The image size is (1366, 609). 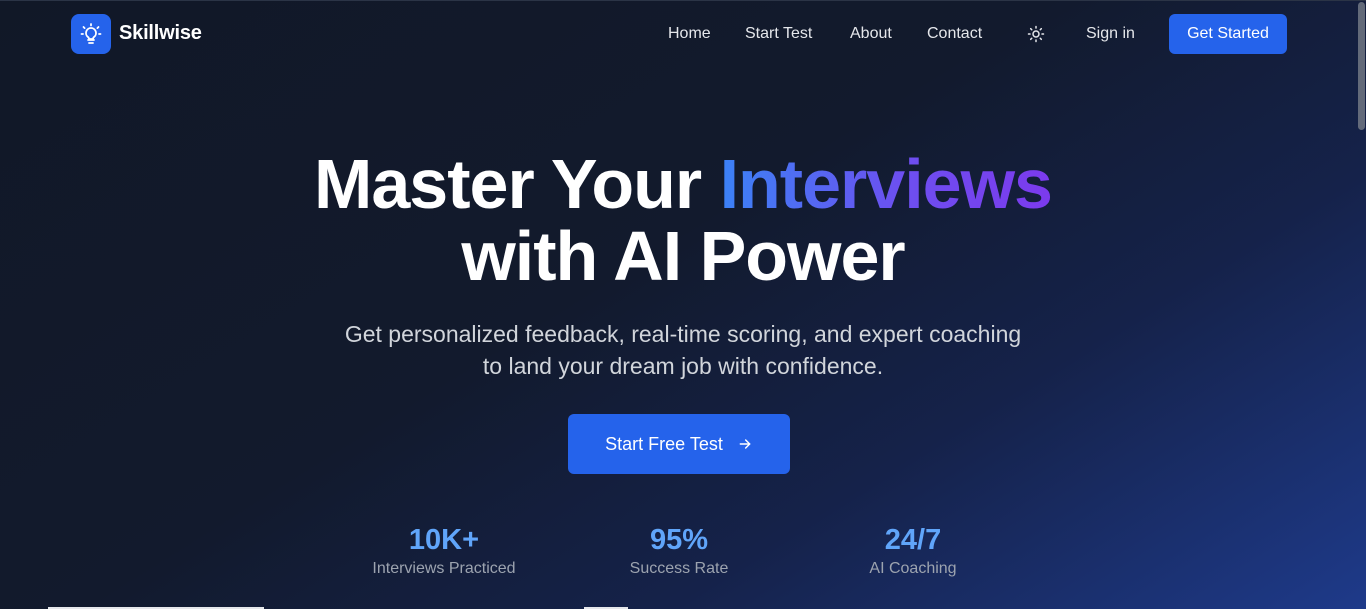 I want to click on stat-interviews-practiced: 10K+ Interviews Practiced, so click(x=444, y=550).